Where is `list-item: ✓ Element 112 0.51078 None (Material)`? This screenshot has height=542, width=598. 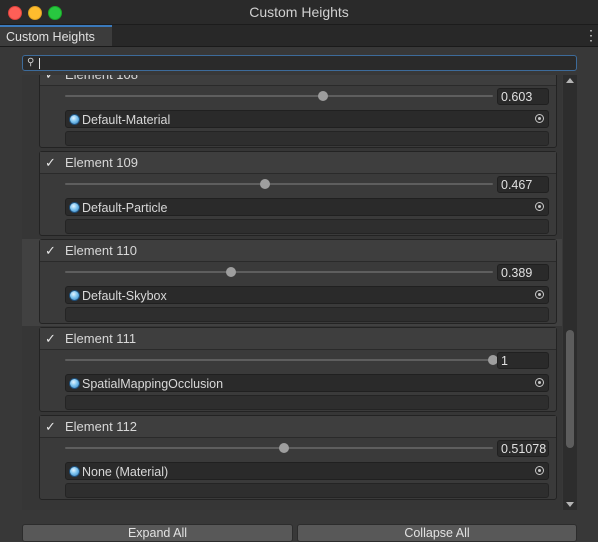
list-item: ✓ Element 112 0.51078 None (Material) is located at coordinates (292, 458).